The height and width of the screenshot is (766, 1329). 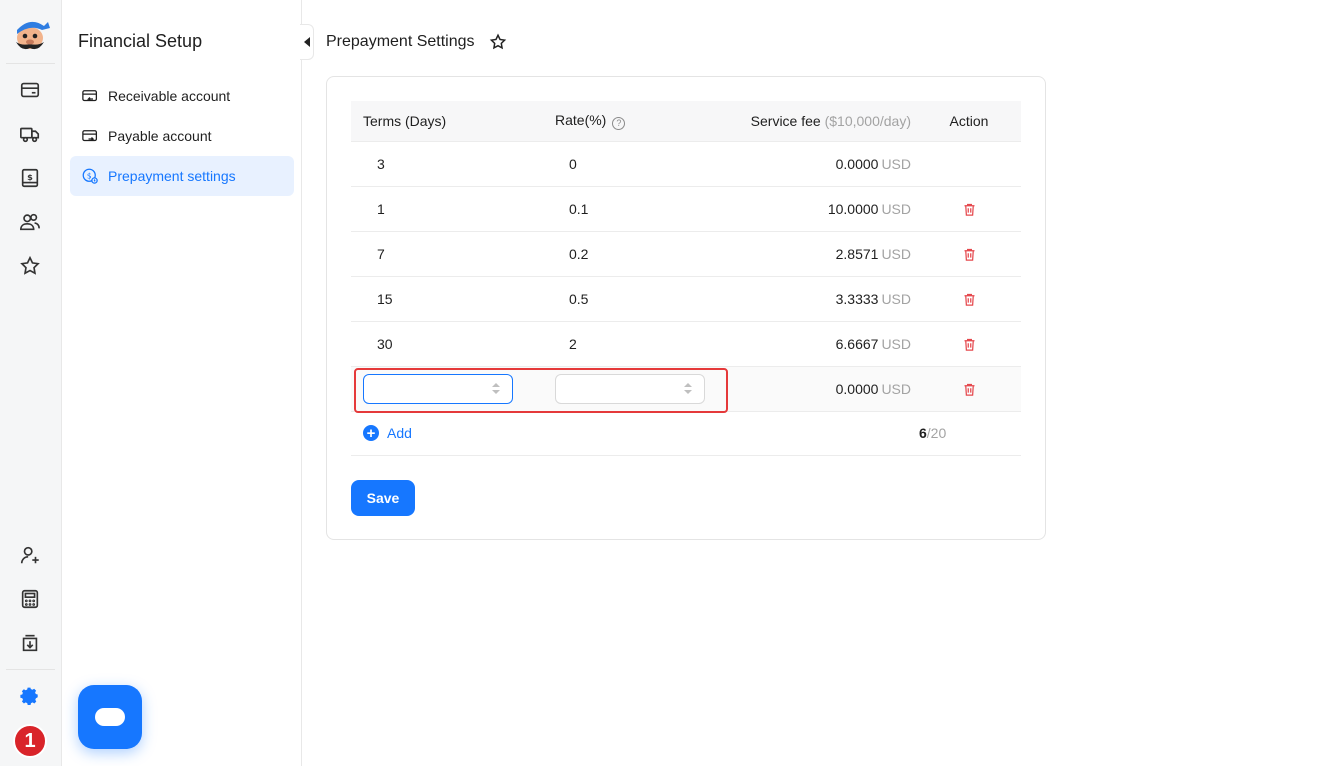 I want to click on rate-input, so click(x=616, y=388).